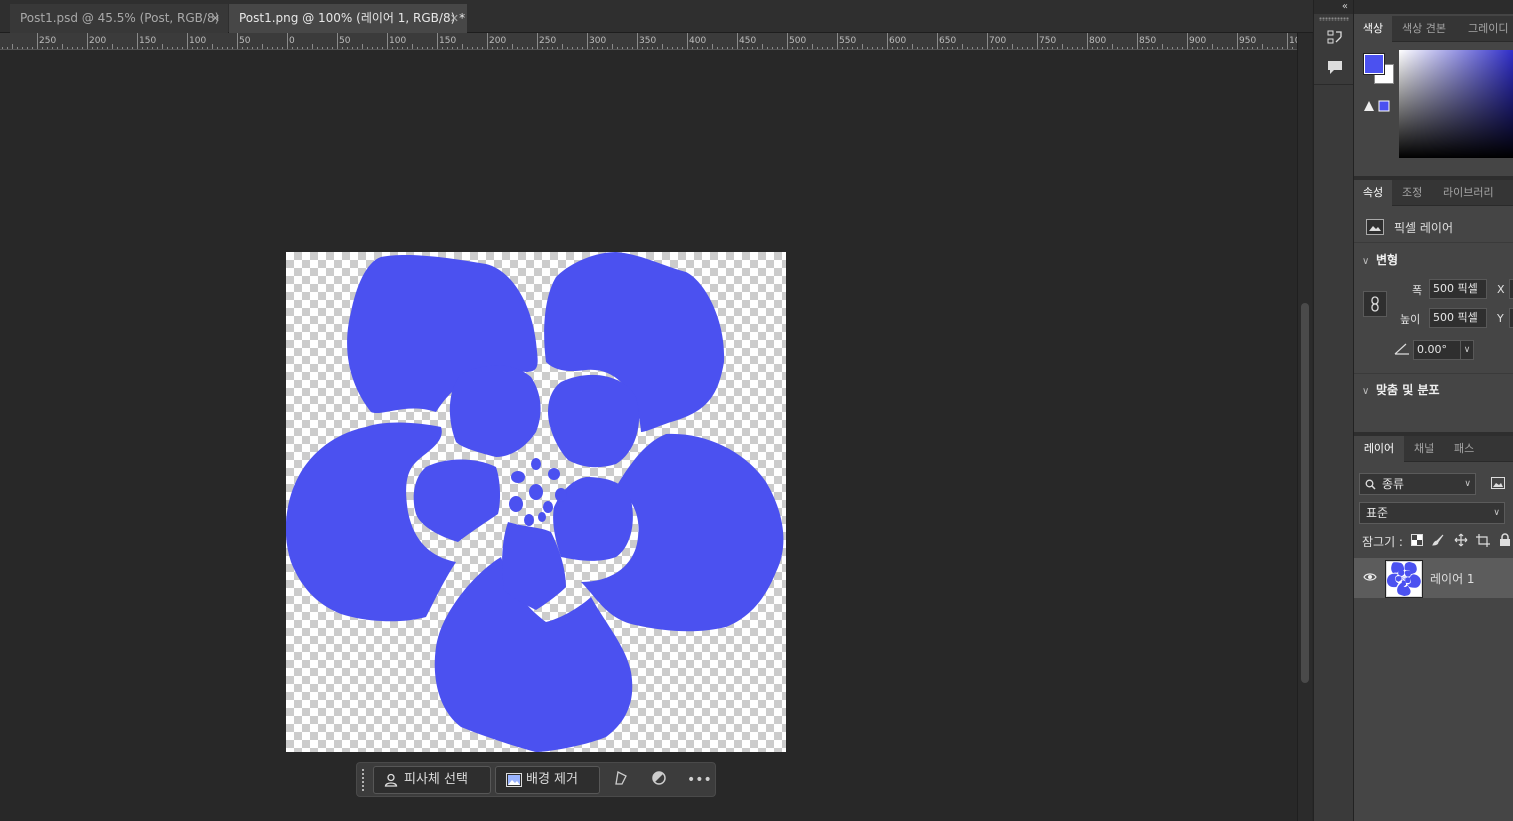 Image resolution: width=1513 pixels, height=821 pixels. I want to click on ruler-label: 600, so click(898, 41).